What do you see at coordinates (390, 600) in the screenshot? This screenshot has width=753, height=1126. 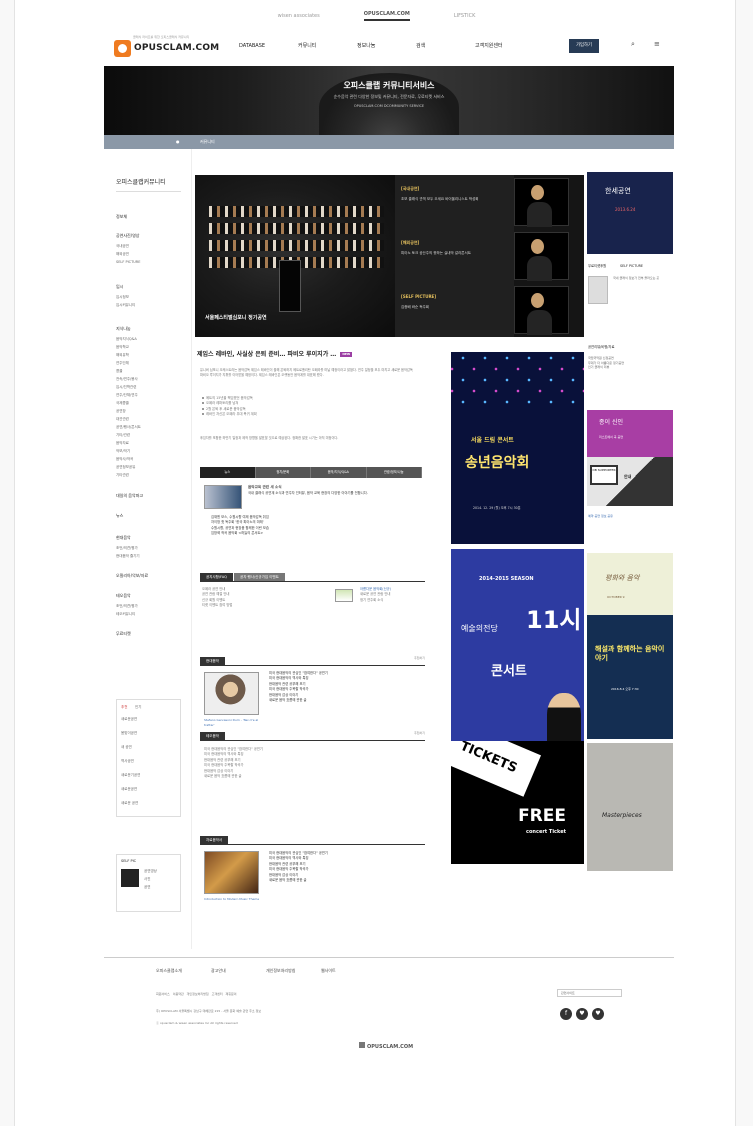 I see `notice-side-item: 정기 연주회 소식` at bounding box center [390, 600].